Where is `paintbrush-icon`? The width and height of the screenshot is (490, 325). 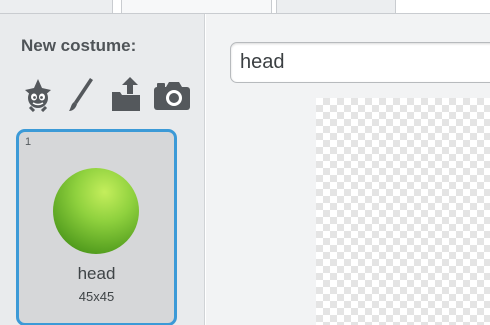 paintbrush-icon is located at coordinates (81, 94).